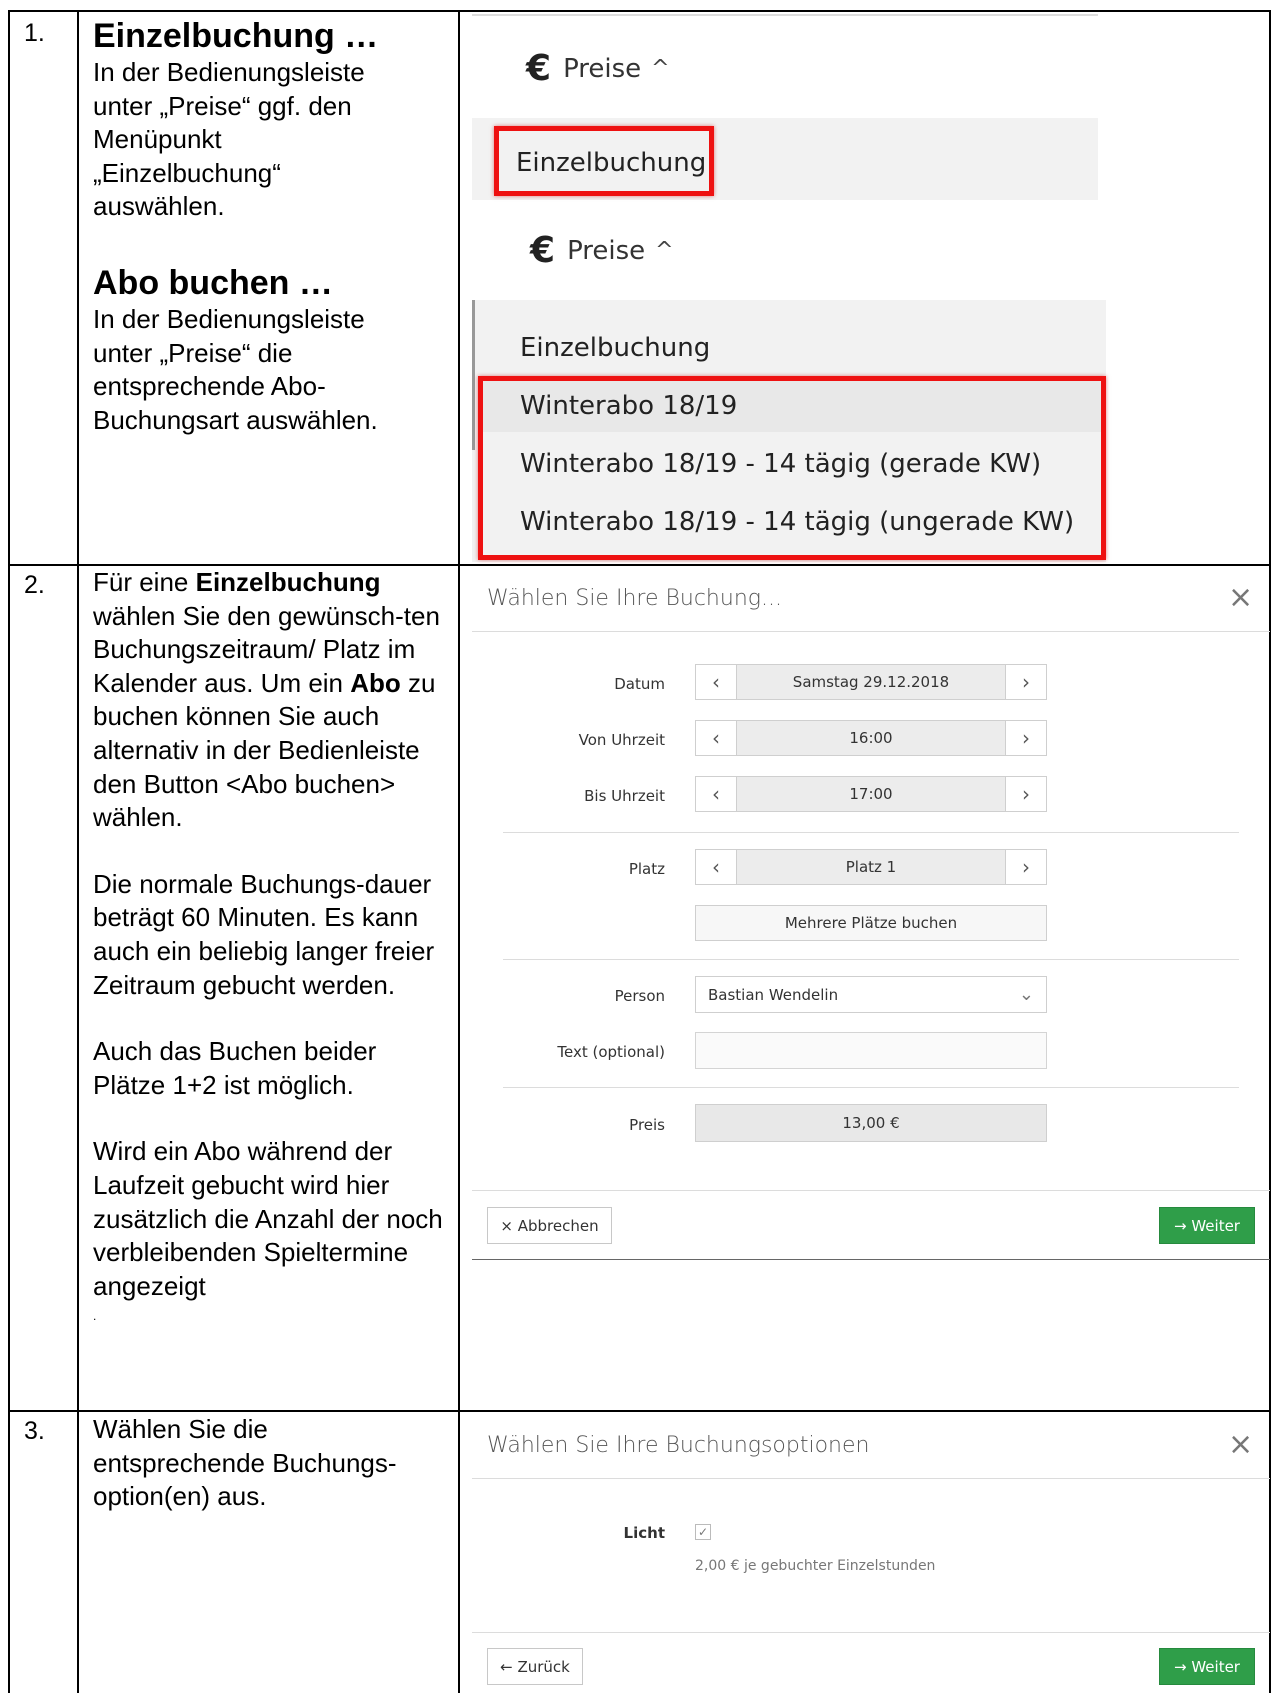 The height and width of the screenshot is (1693, 1271). What do you see at coordinates (716, 867) in the screenshot?
I see `court-prev-button: ‹` at bounding box center [716, 867].